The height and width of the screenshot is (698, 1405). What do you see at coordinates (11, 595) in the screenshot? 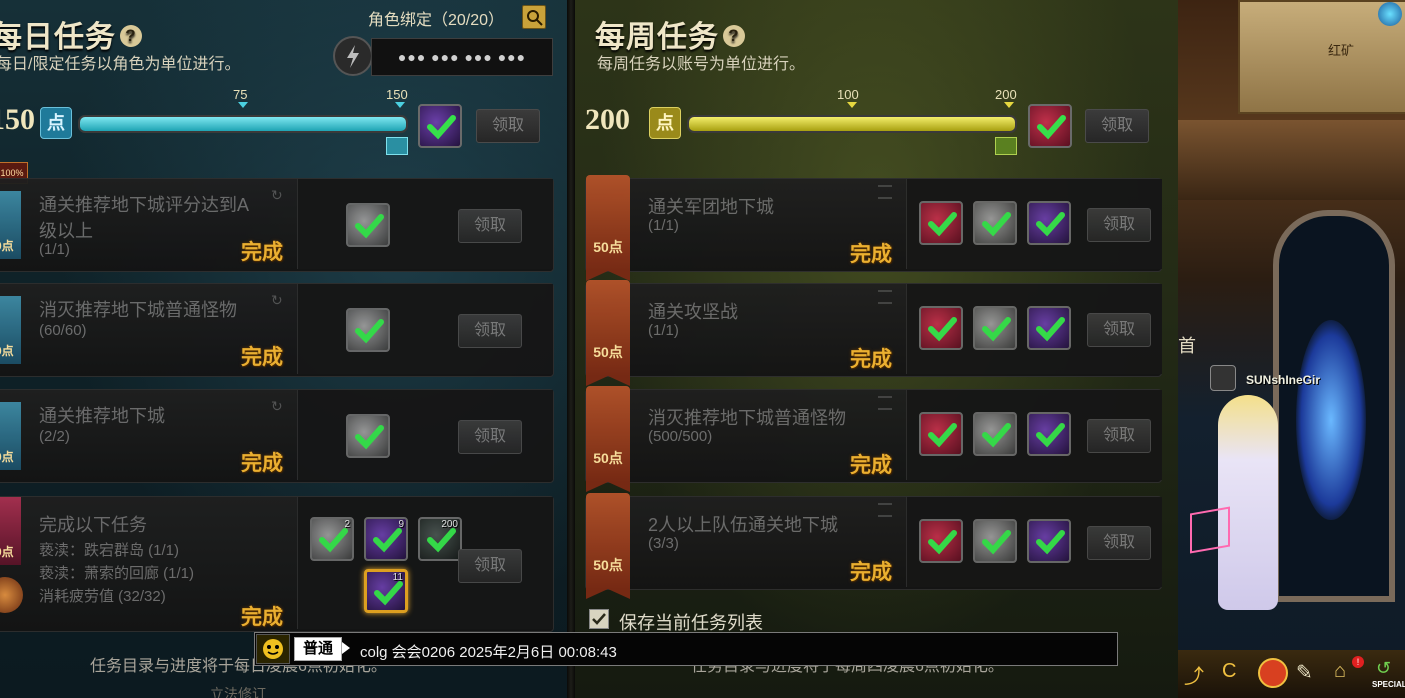
I see `gear-icon` at bounding box center [11, 595].